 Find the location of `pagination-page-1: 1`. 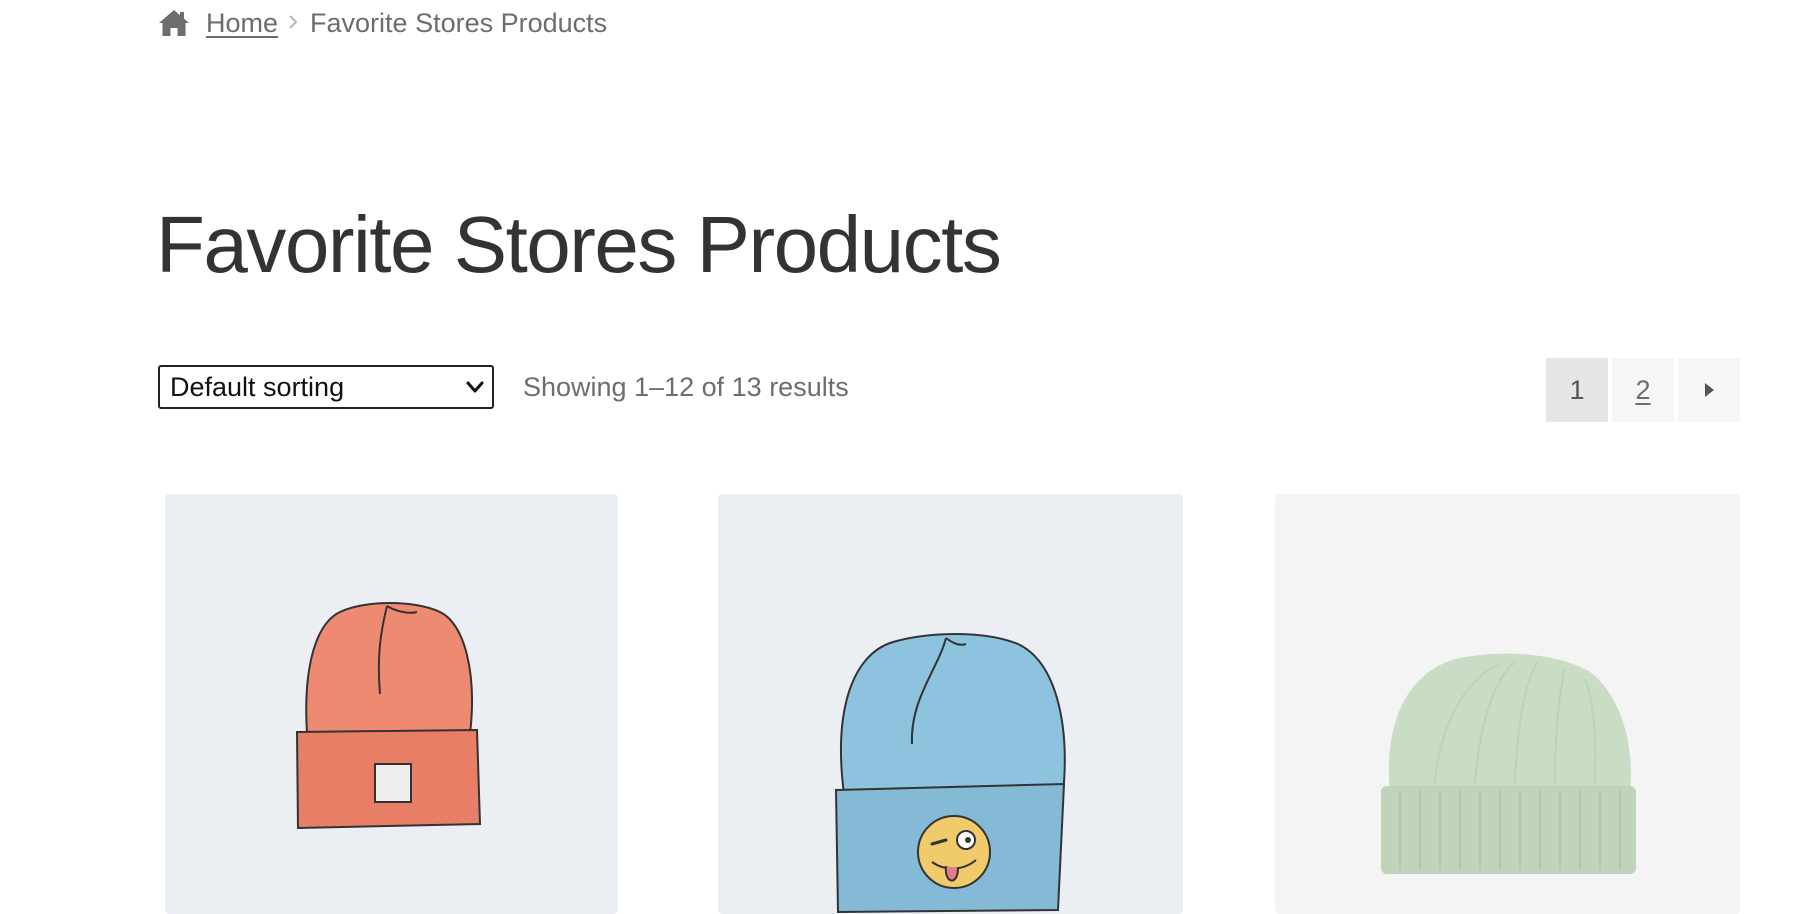

pagination-page-1: 1 is located at coordinates (1577, 390).